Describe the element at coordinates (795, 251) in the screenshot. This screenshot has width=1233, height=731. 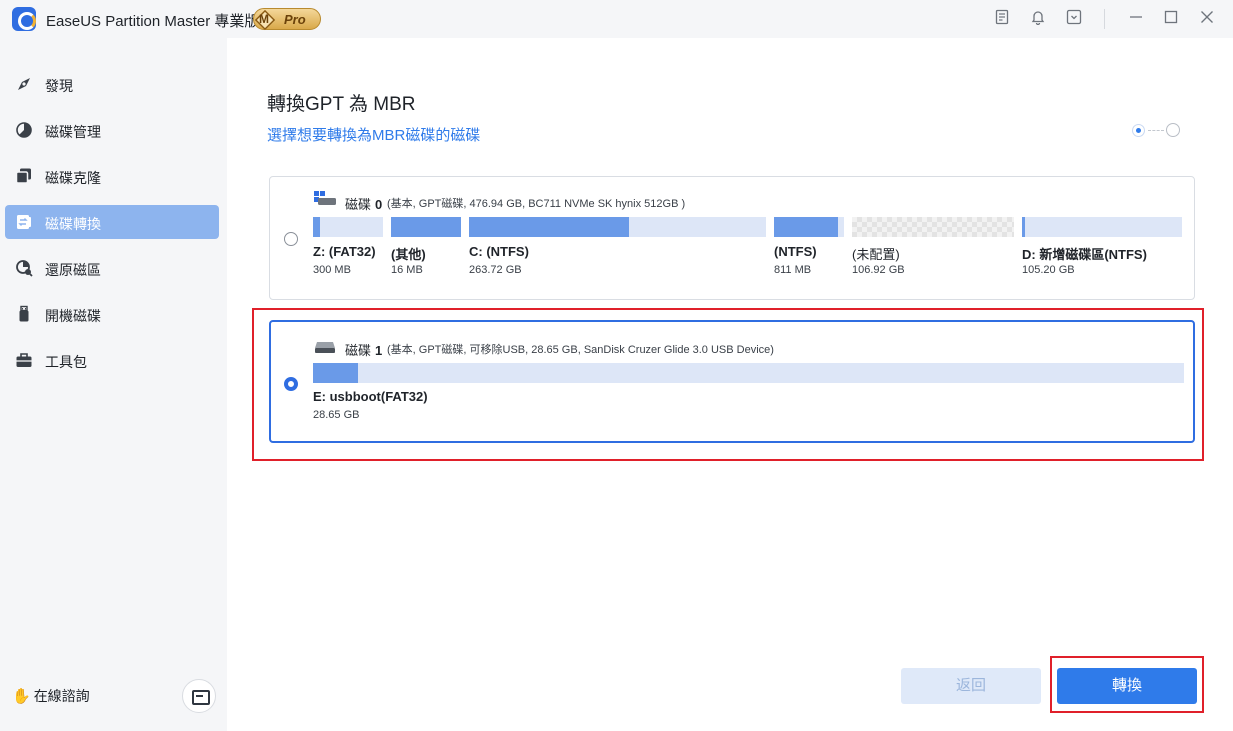
I see `partition-label: (NTFS)` at that location.